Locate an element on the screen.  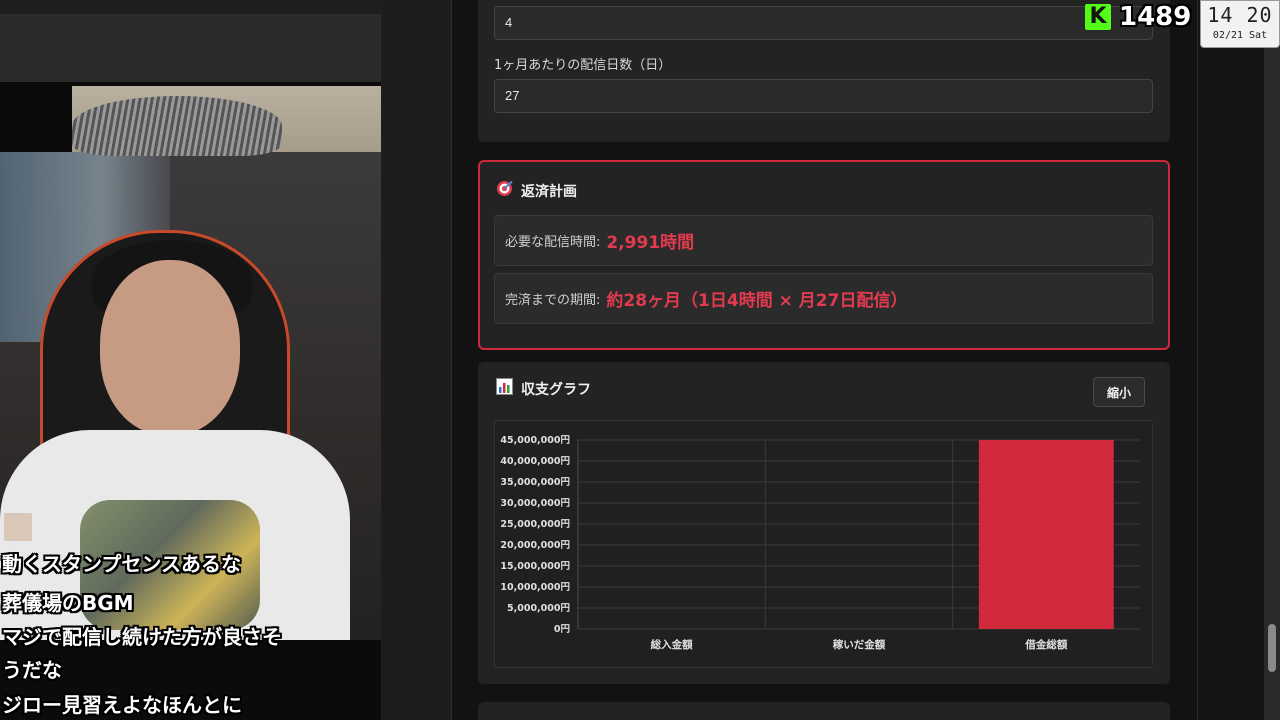
balance-graph-heading: 収支グラフ is located at coordinates (543, 388).